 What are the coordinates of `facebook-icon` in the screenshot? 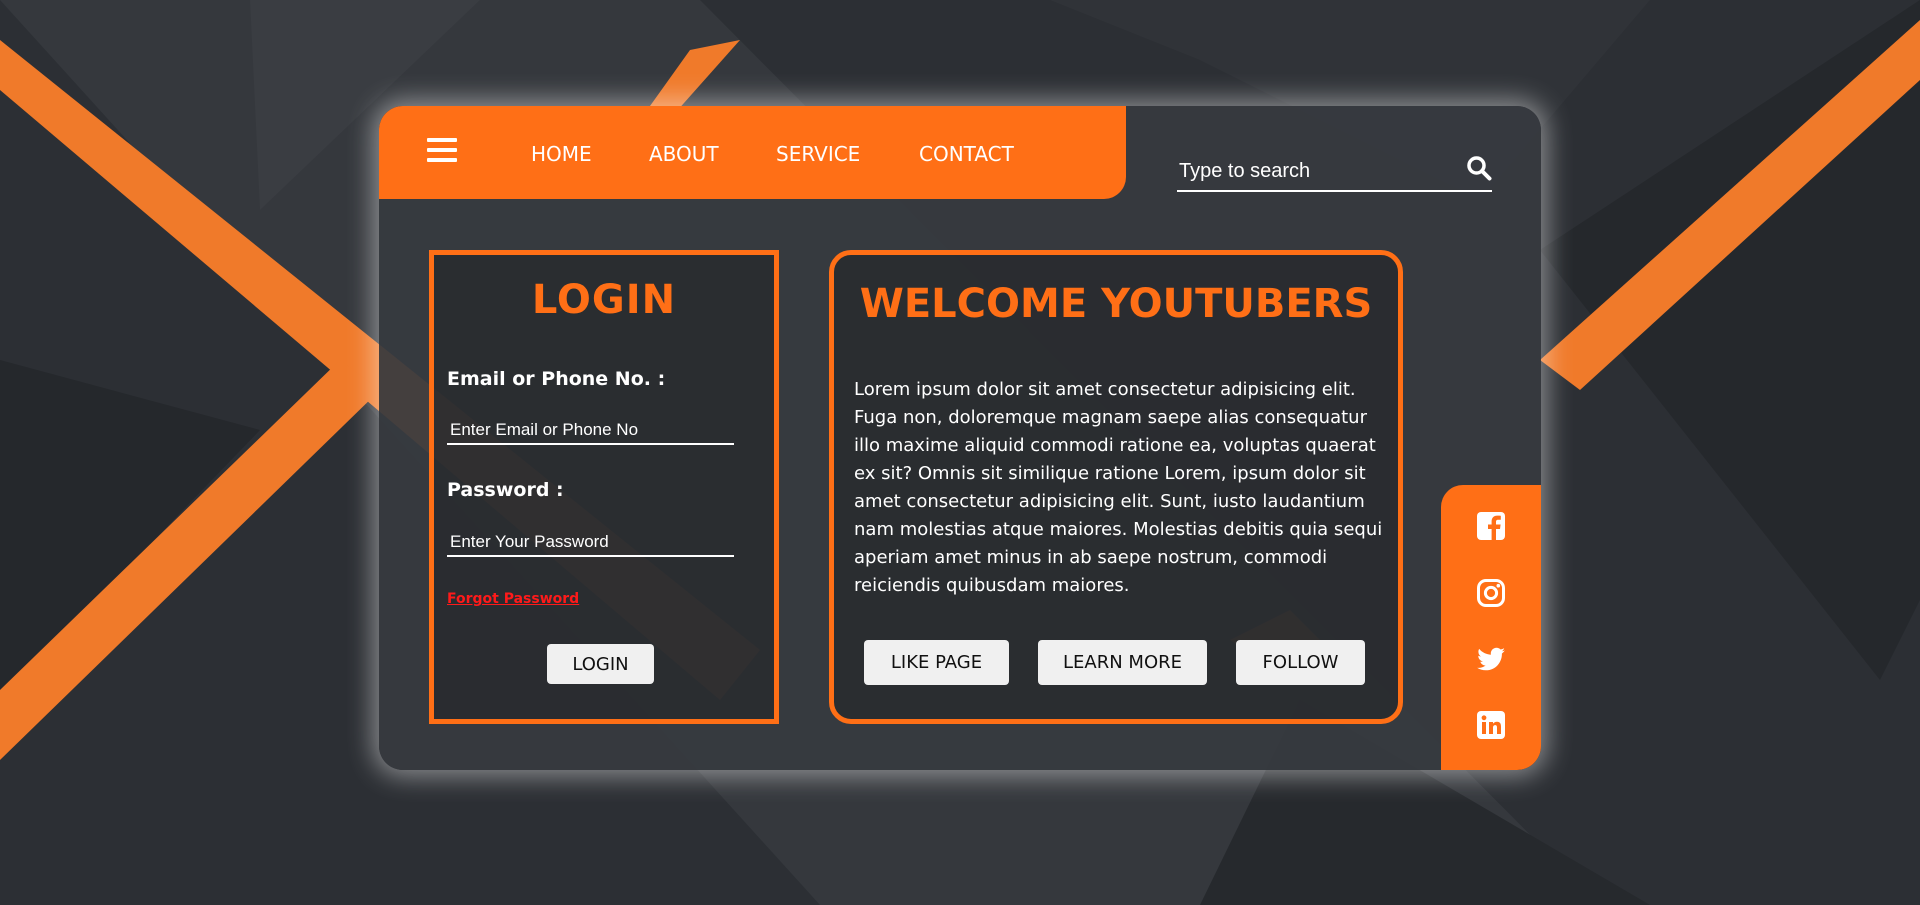 It's located at (1491, 526).